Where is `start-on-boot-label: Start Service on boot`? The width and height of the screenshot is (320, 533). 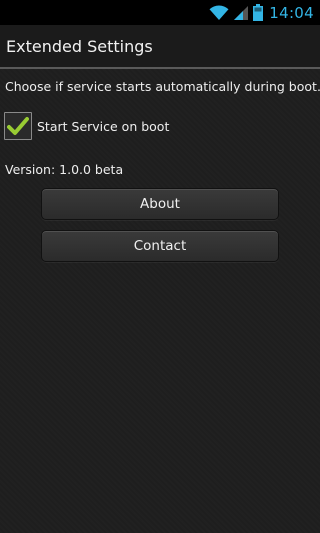
start-on-boot-label: Start Service on boot is located at coordinates (103, 126).